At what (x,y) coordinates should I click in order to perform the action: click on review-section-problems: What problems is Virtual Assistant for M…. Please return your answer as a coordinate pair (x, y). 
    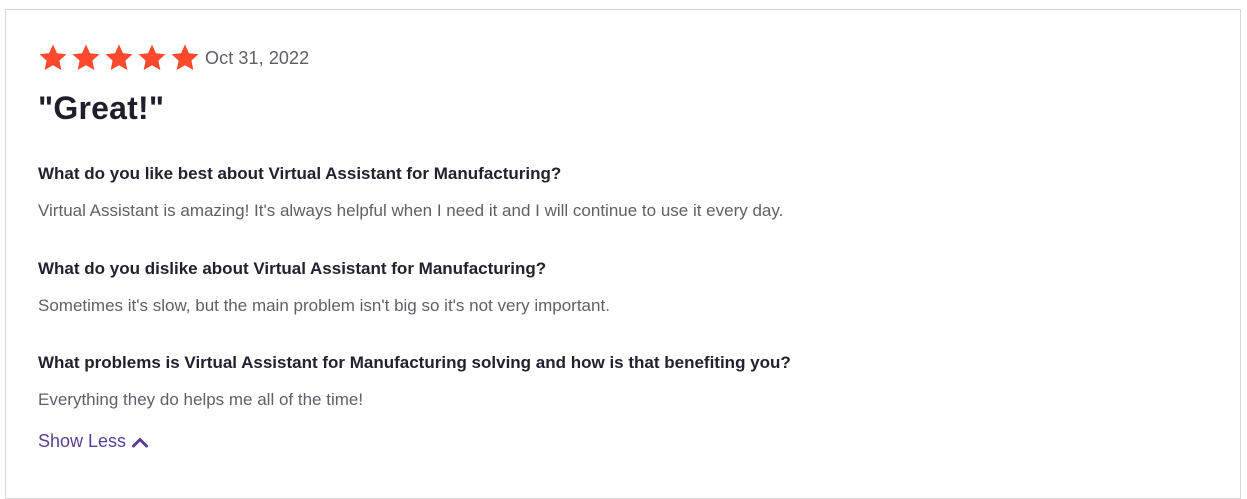
    Looking at the image, I should click on (414, 381).